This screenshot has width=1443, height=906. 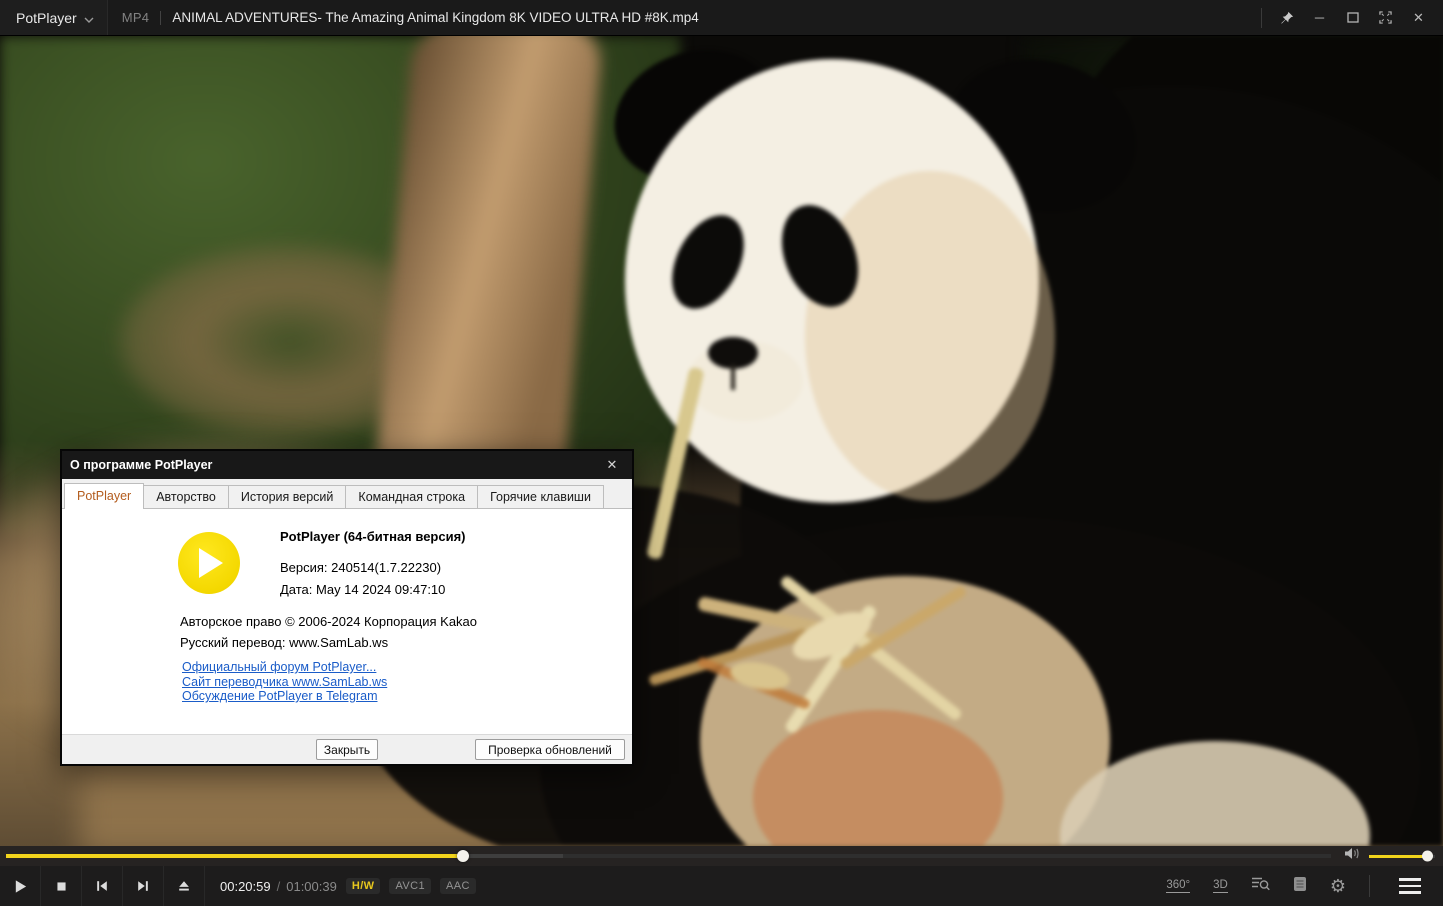 I want to click on volume-group, so click(x=1389, y=856).